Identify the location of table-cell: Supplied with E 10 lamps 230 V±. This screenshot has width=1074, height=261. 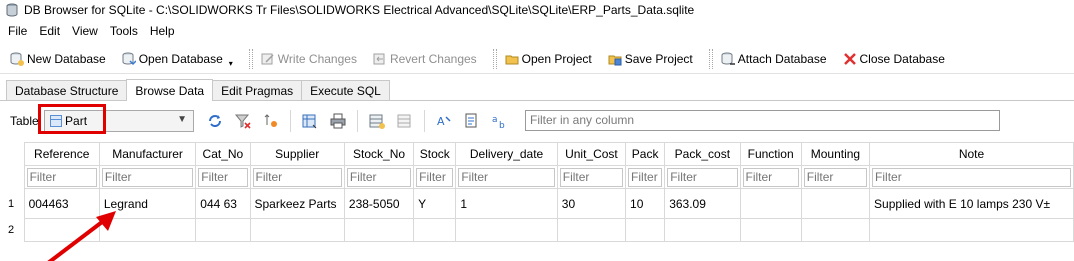
(971, 203).